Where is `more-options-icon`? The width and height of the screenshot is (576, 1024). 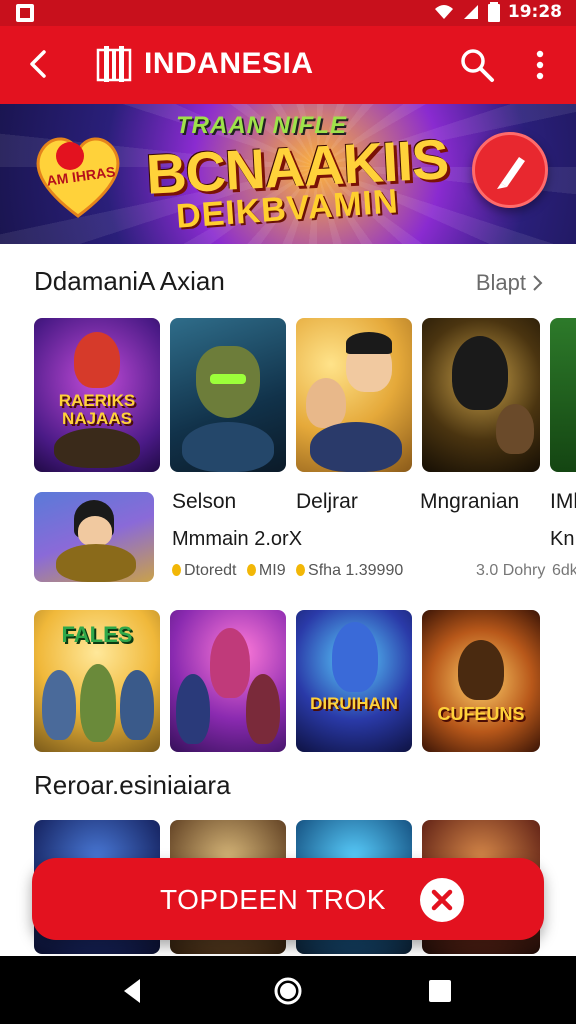
more-options-icon is located at coordinates (540, 65).